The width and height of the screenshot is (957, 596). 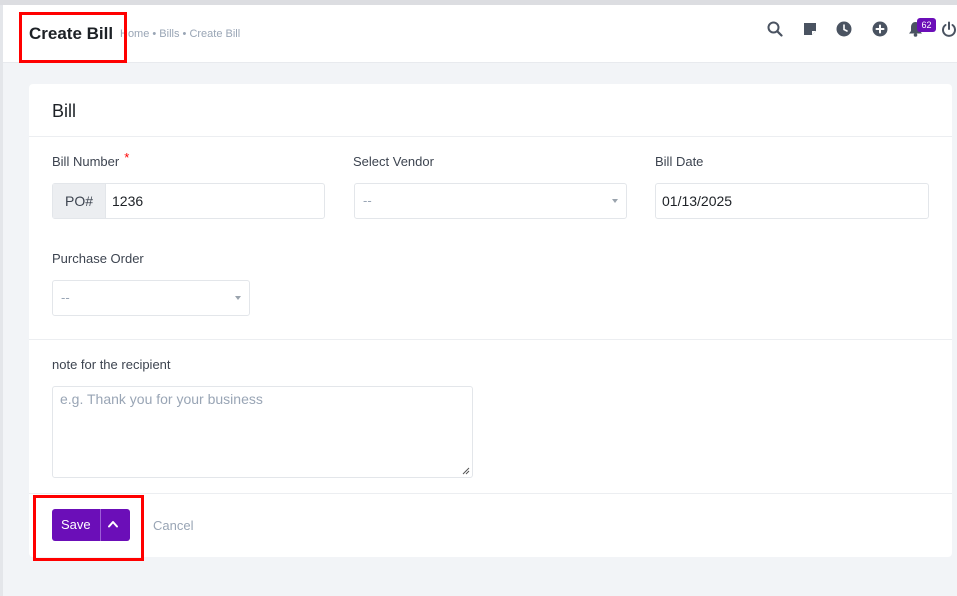 I want to click on chevron-up-icon, so click(x=113, y=524).